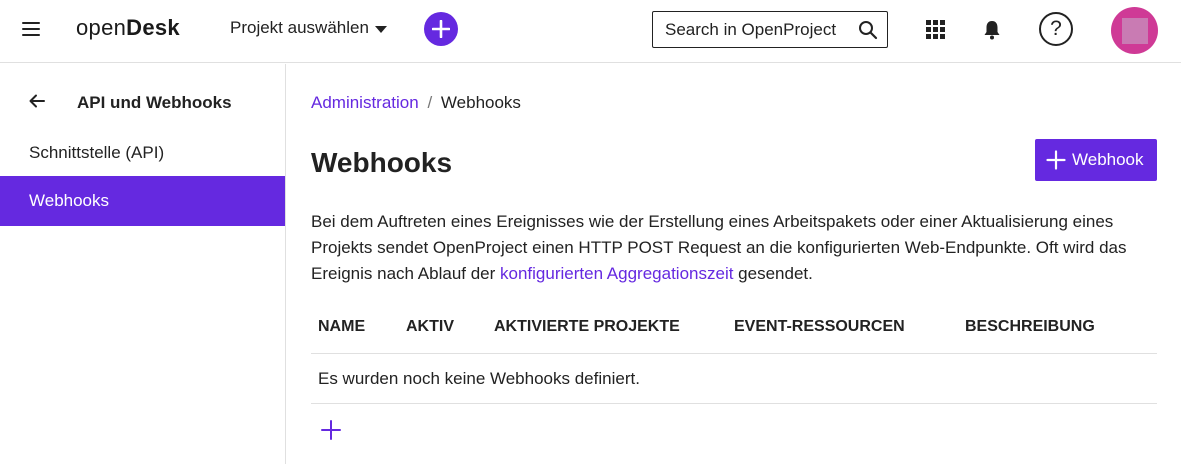 Image resolution: width=1181 pixels, height=464 pixels. What do you see at coordinates (616, 273) in the screenshot?
I see `aggregation-time-link: konfigurierten Aggregationszeit` at bounding box center [616, 273].